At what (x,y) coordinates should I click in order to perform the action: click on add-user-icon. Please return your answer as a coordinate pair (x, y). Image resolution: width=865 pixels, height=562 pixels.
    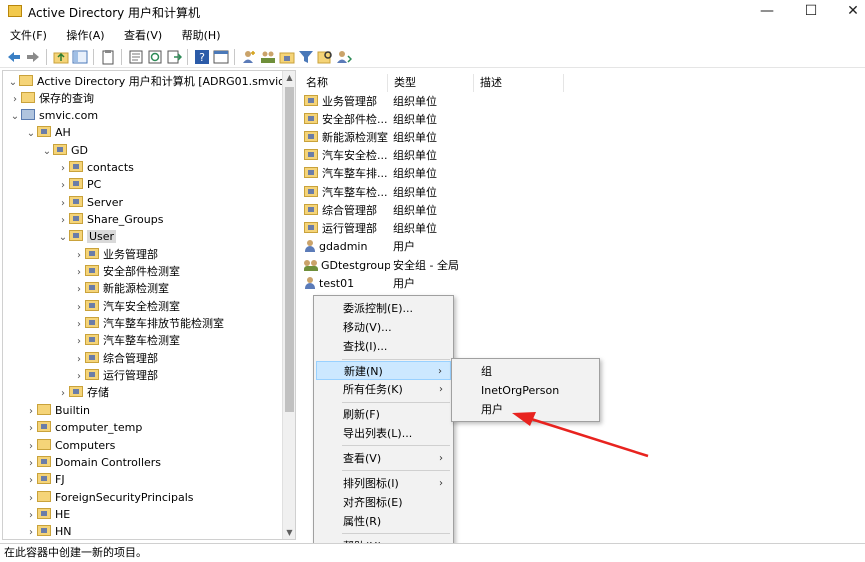
    Looking at the image, I should click on (249, 57).